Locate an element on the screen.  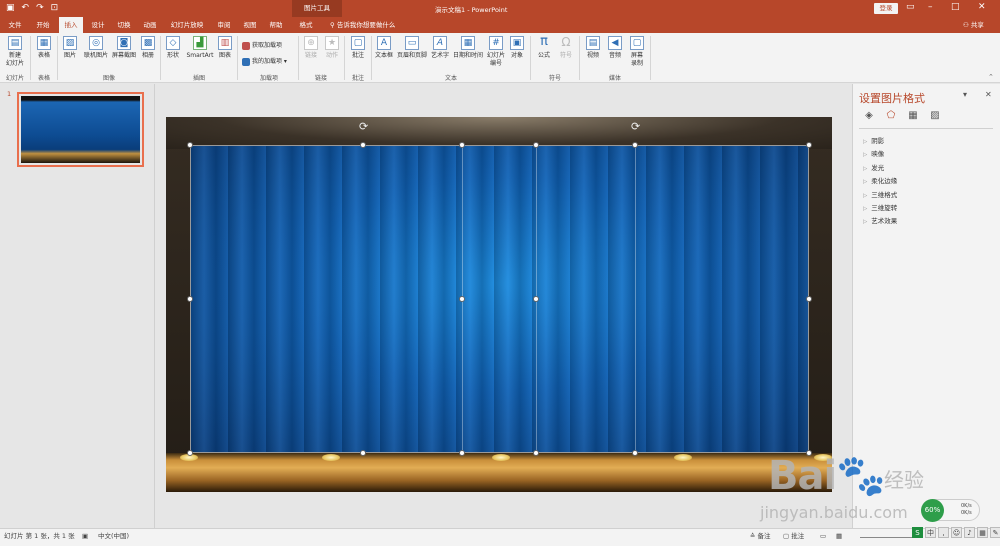
chart-button: ▥ 图表 is located at coordinates (225, 48).